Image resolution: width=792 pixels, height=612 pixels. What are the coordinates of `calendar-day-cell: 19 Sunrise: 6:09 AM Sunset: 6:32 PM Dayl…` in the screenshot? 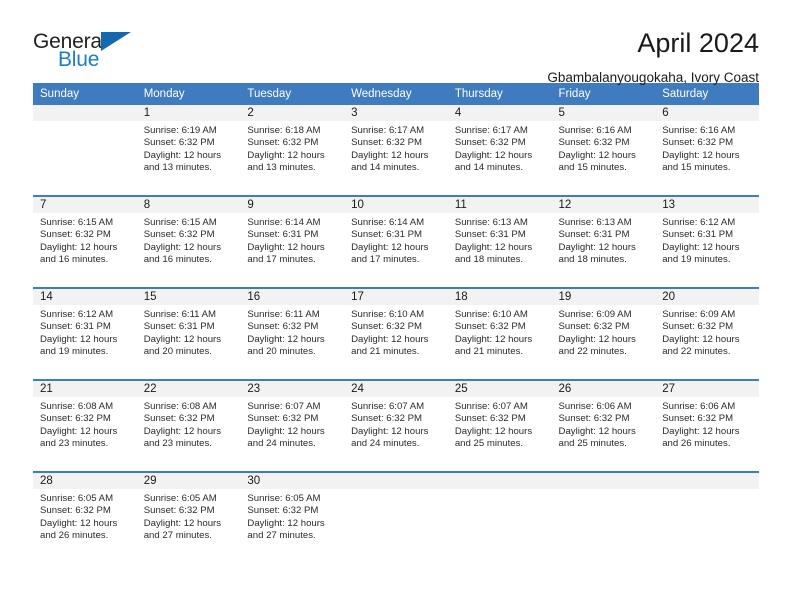 It's located at (603, 333).